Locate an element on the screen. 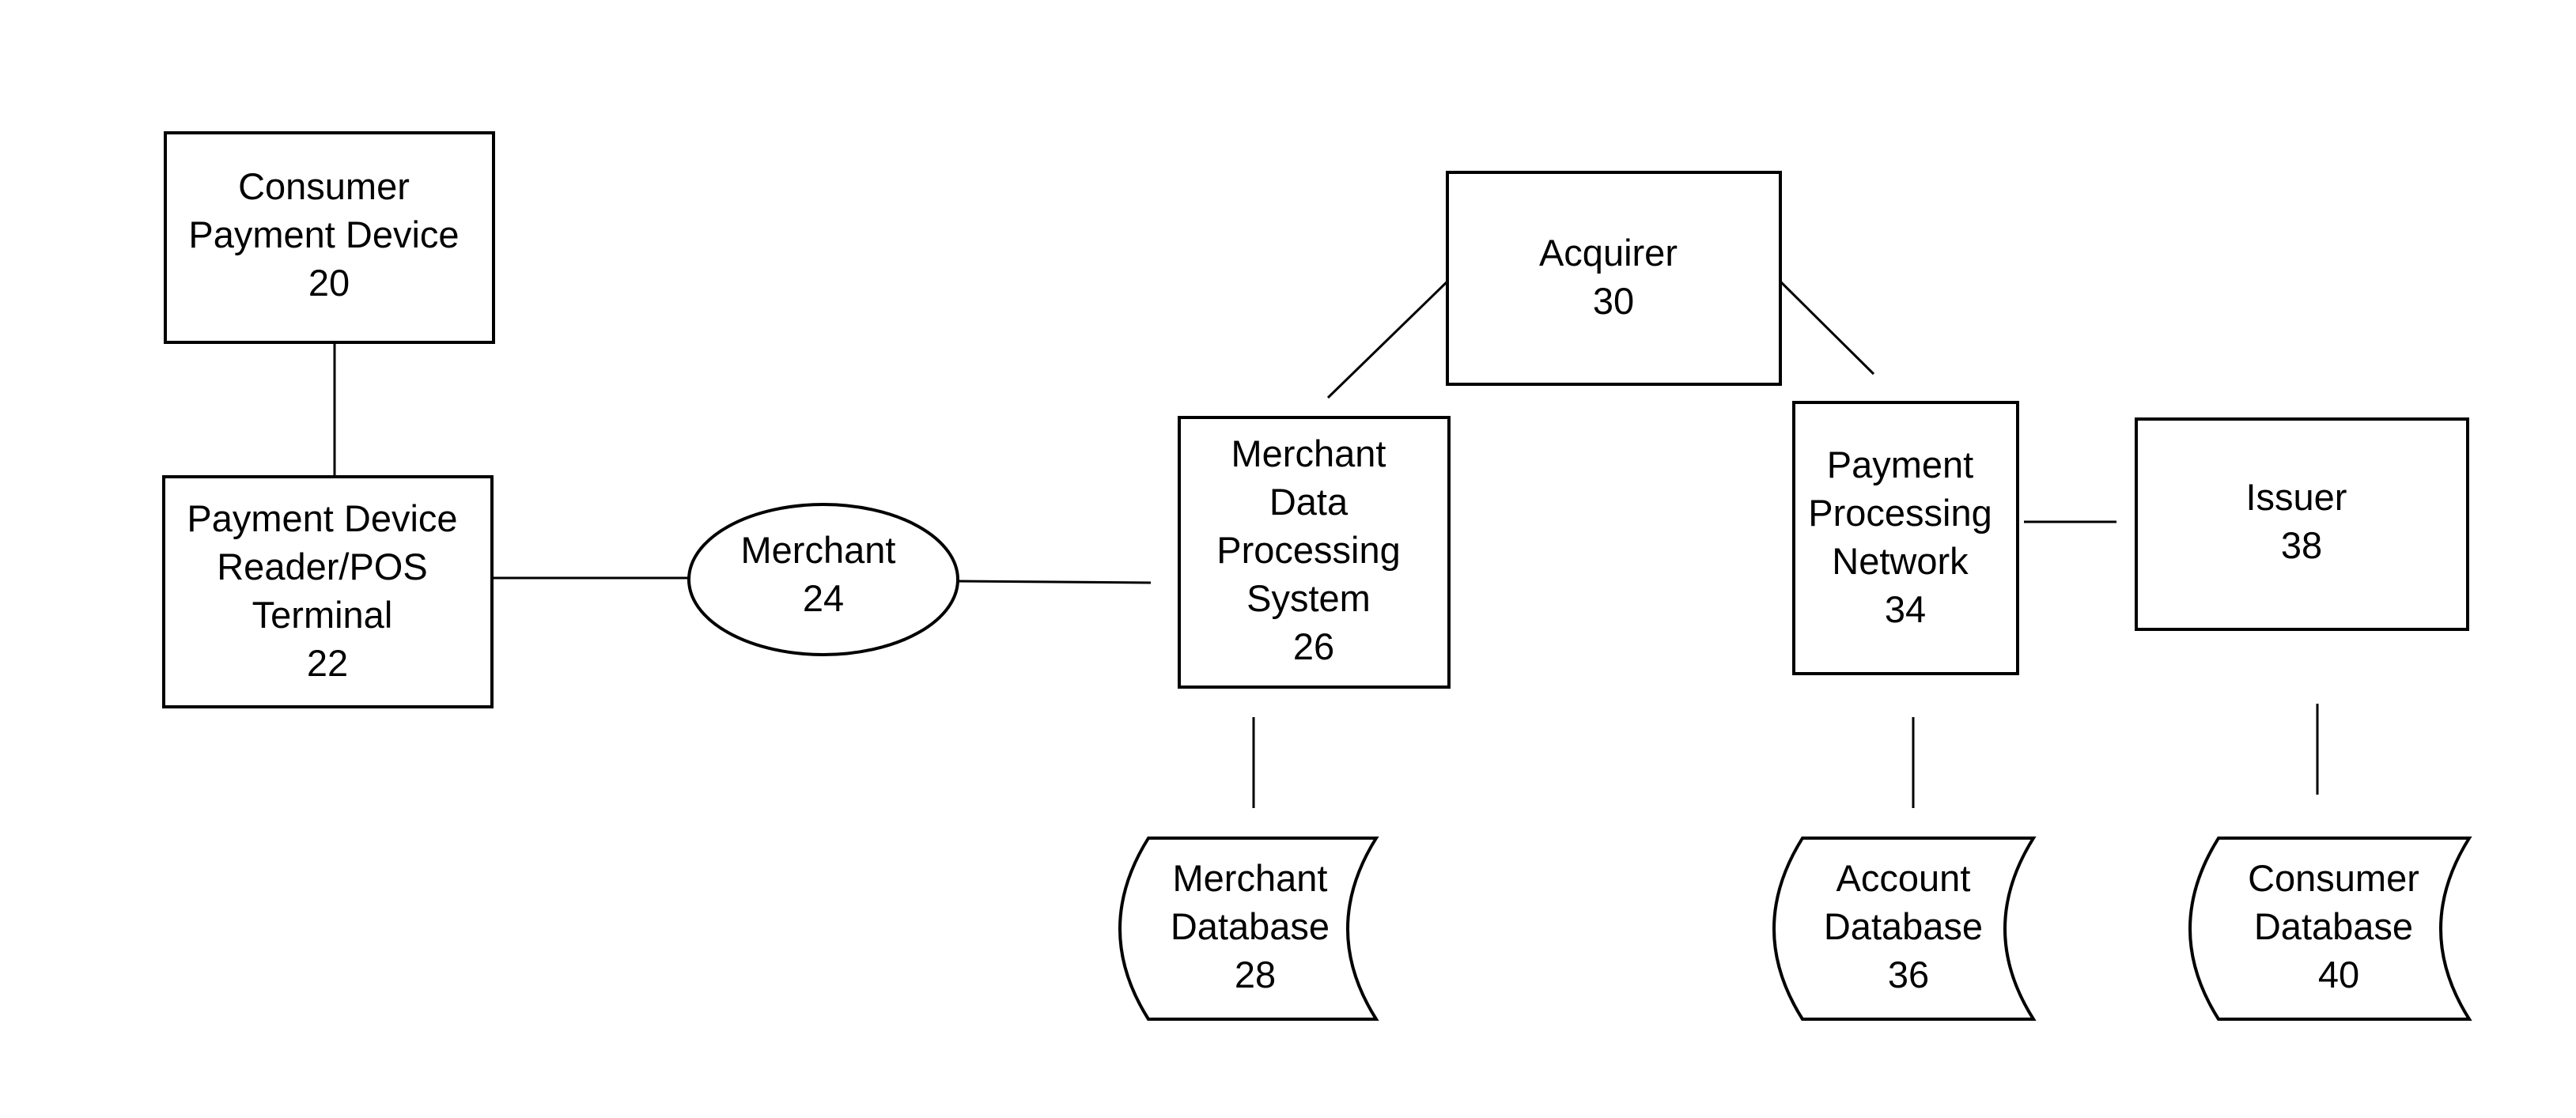 The image size is (2576, 1118). label-line: System is located at coordinates (1308, 598).